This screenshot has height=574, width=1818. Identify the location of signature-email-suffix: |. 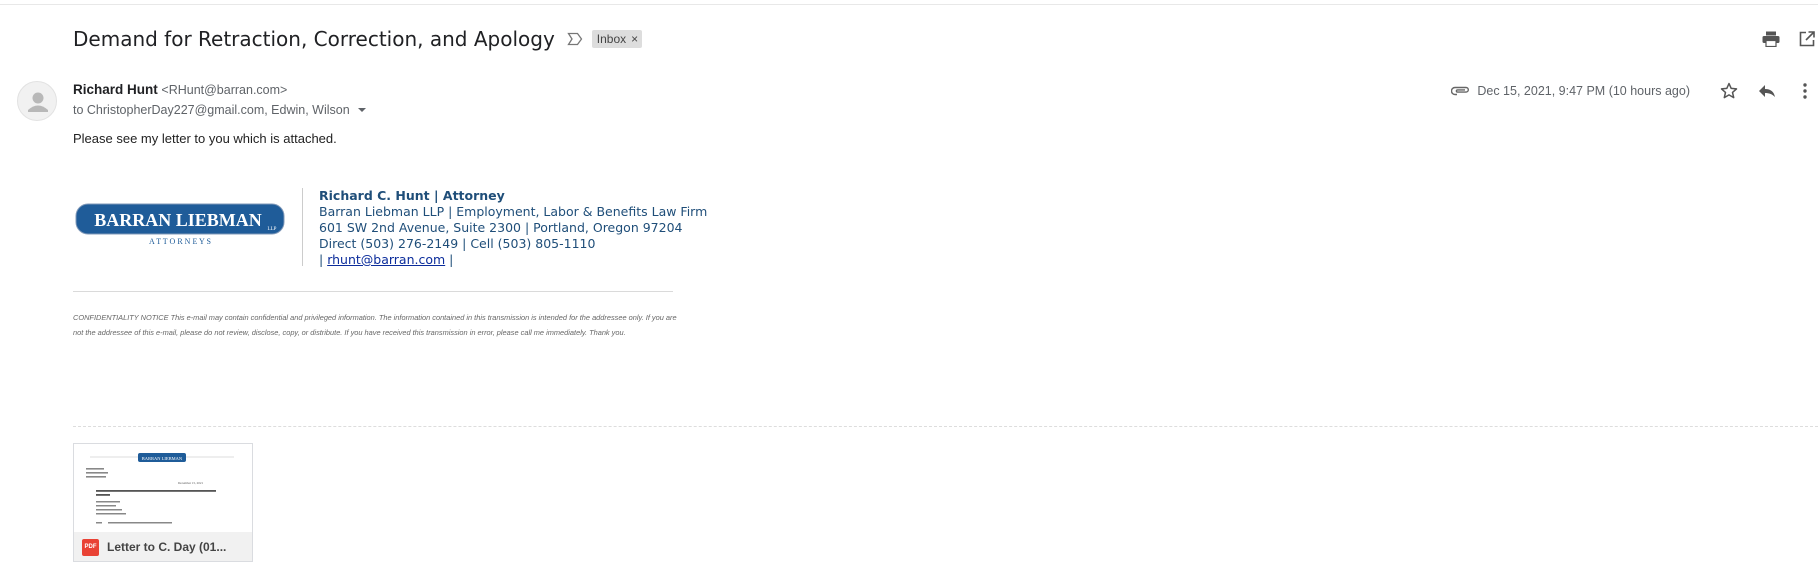
(449, 259).